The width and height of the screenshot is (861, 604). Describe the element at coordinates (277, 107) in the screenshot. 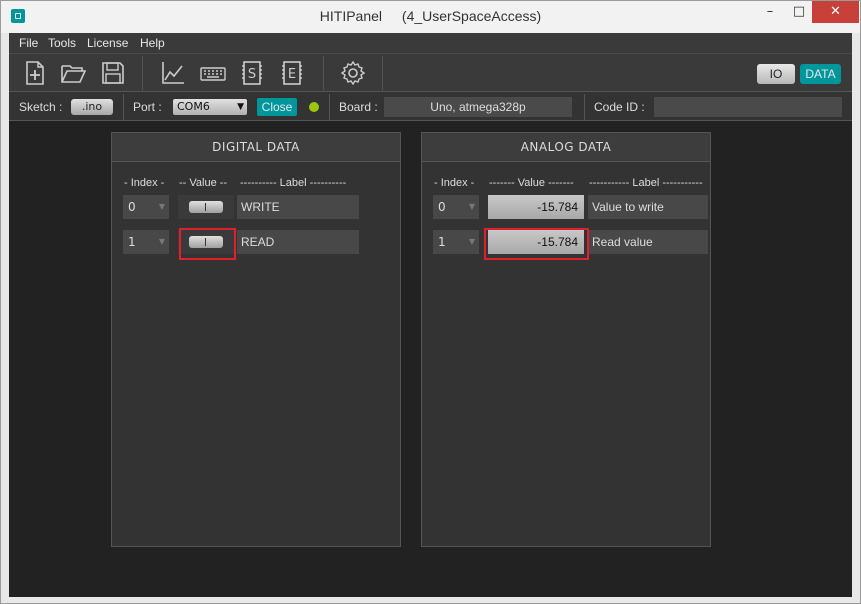

I see `close-port-button: Close` at that location.